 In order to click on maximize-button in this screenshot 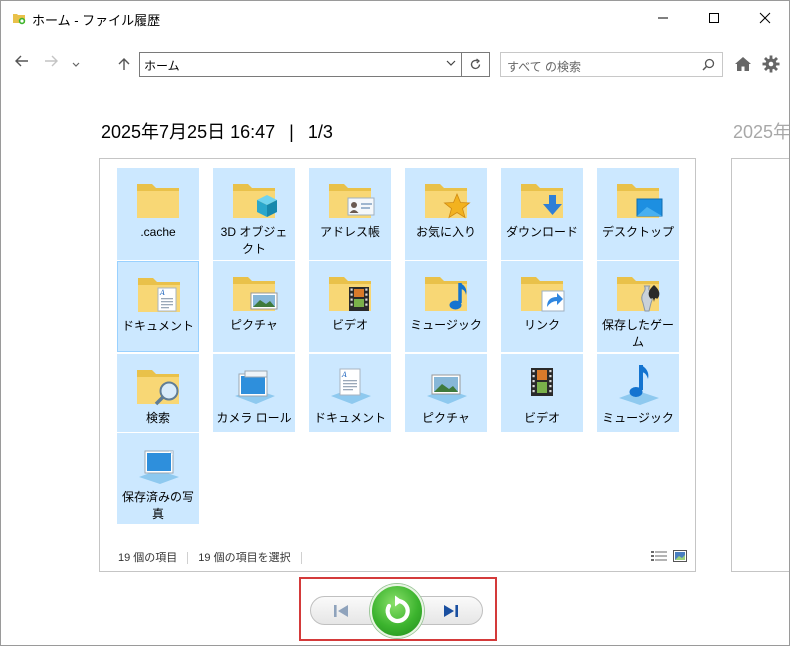, I will do `click(714, 18)`.